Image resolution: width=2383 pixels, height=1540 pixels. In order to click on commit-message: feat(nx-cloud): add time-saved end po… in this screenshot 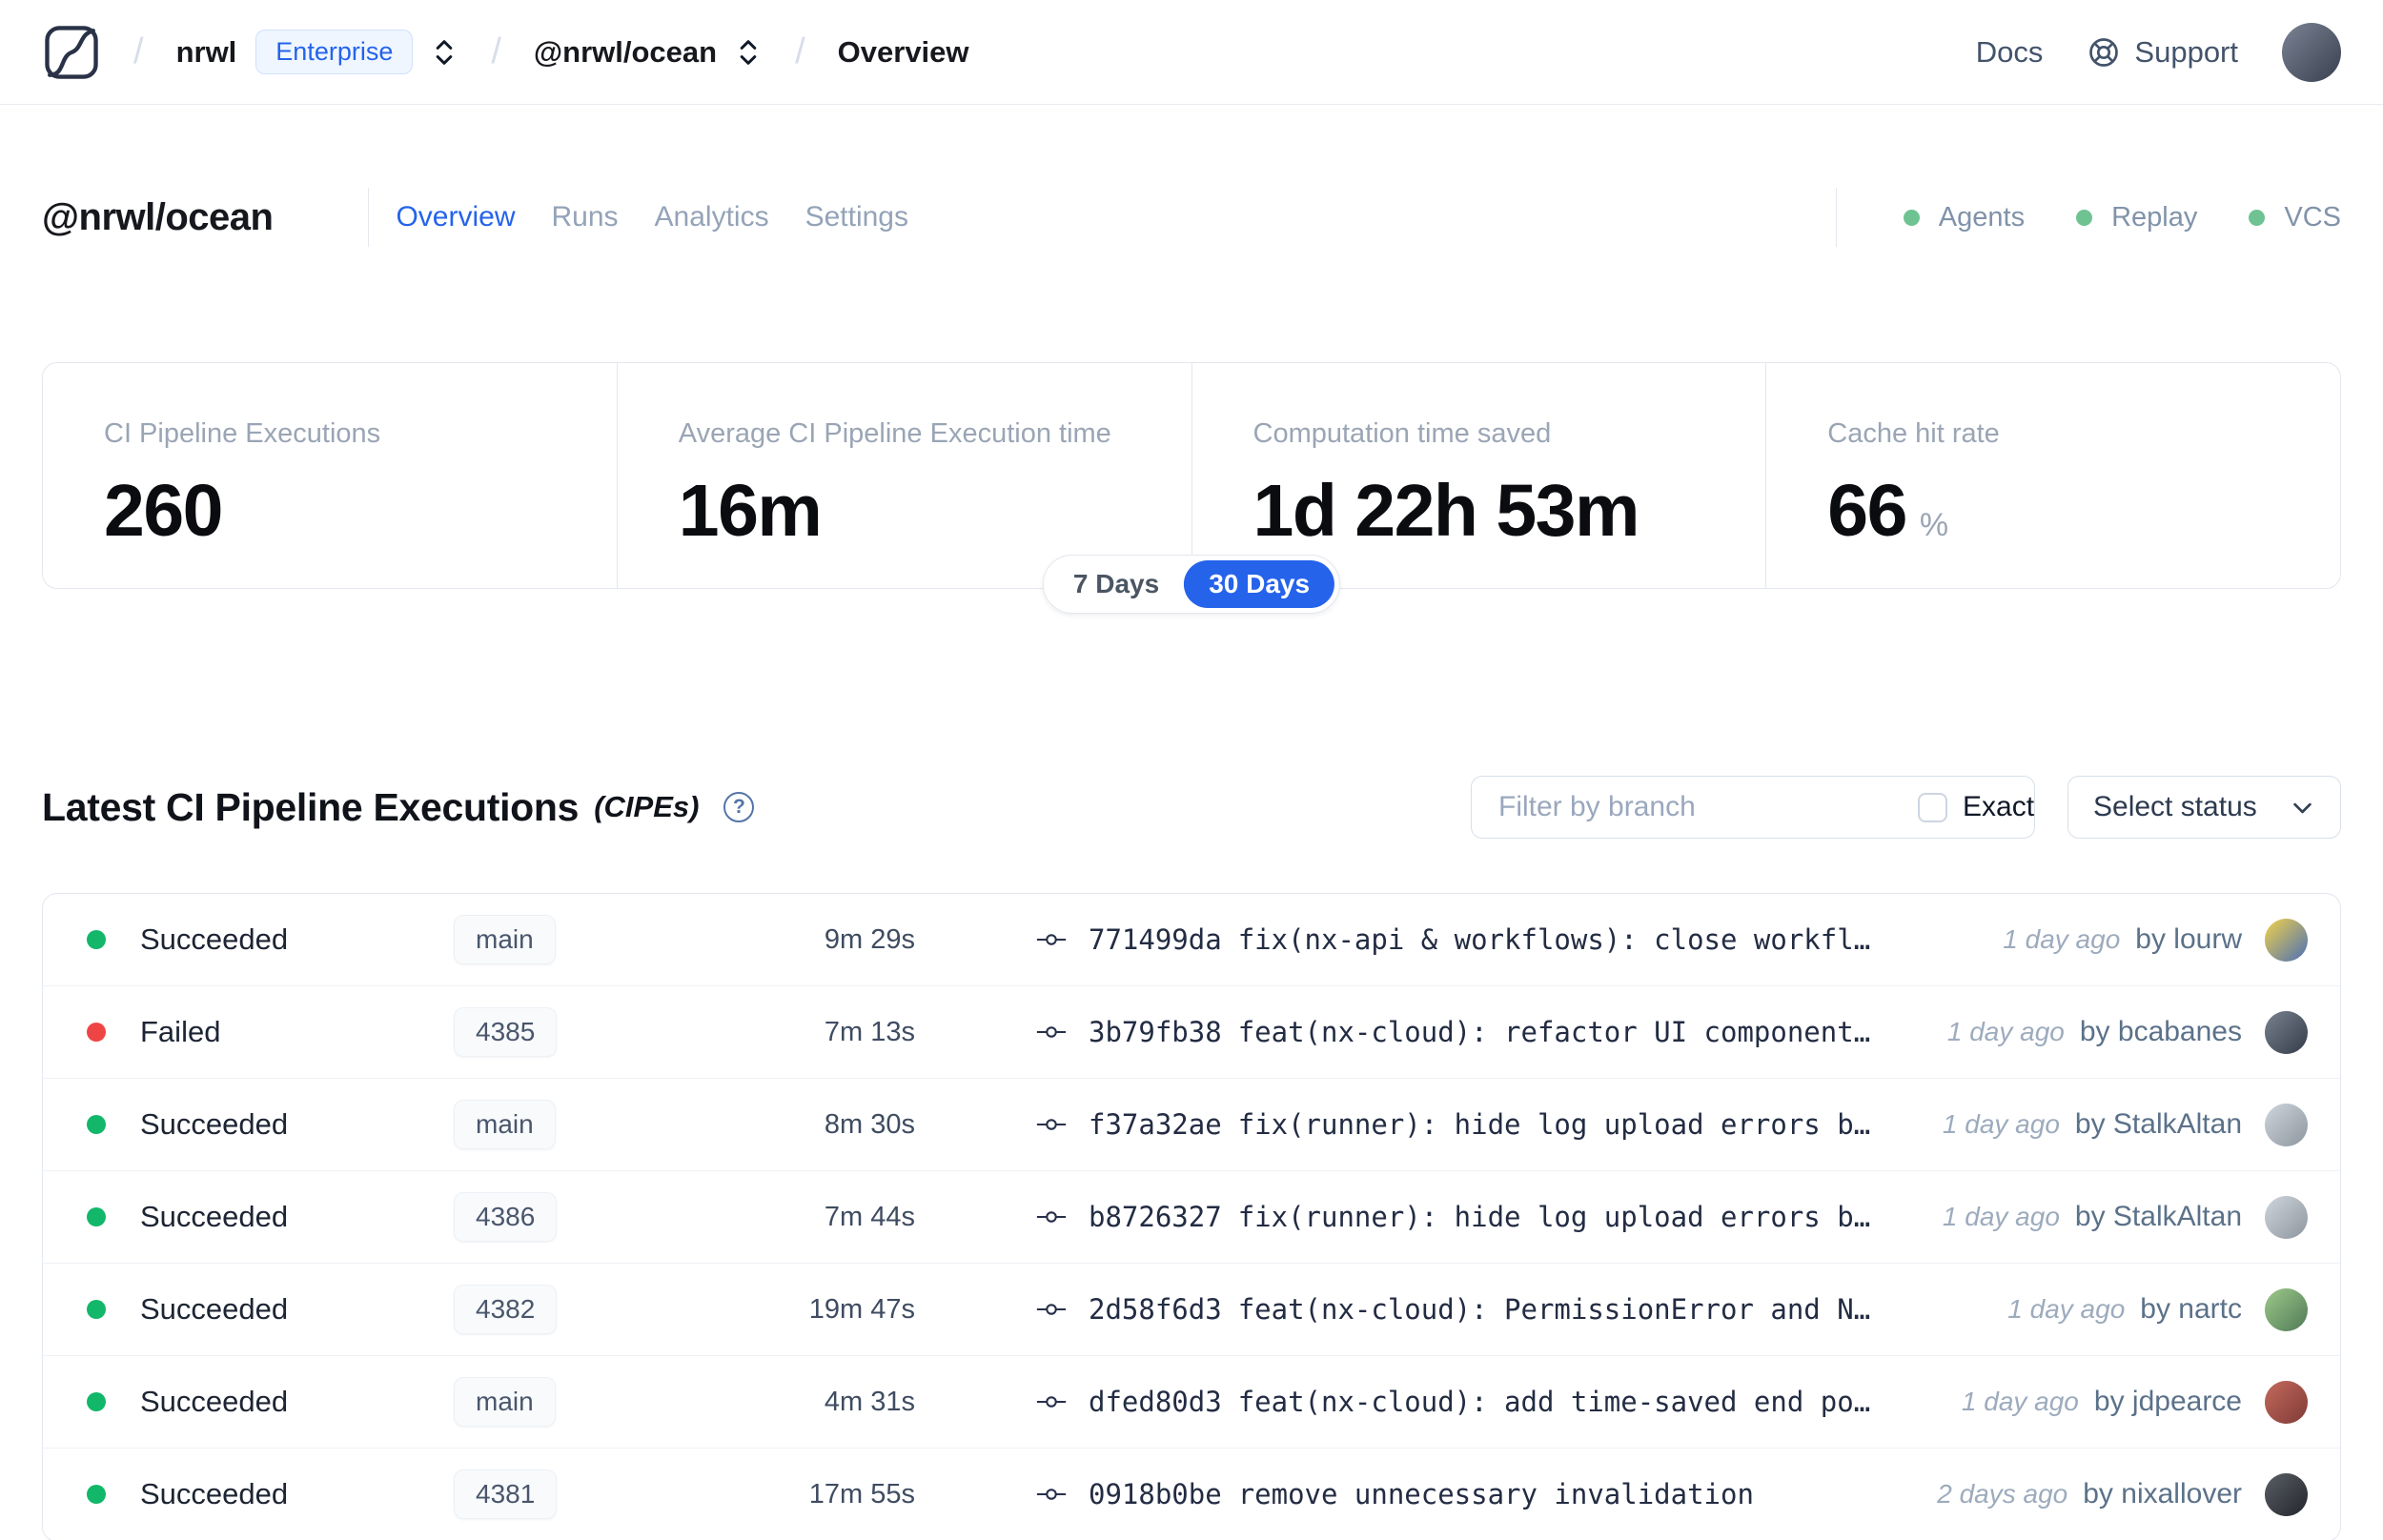, I will do `click(1554, 1402)`.